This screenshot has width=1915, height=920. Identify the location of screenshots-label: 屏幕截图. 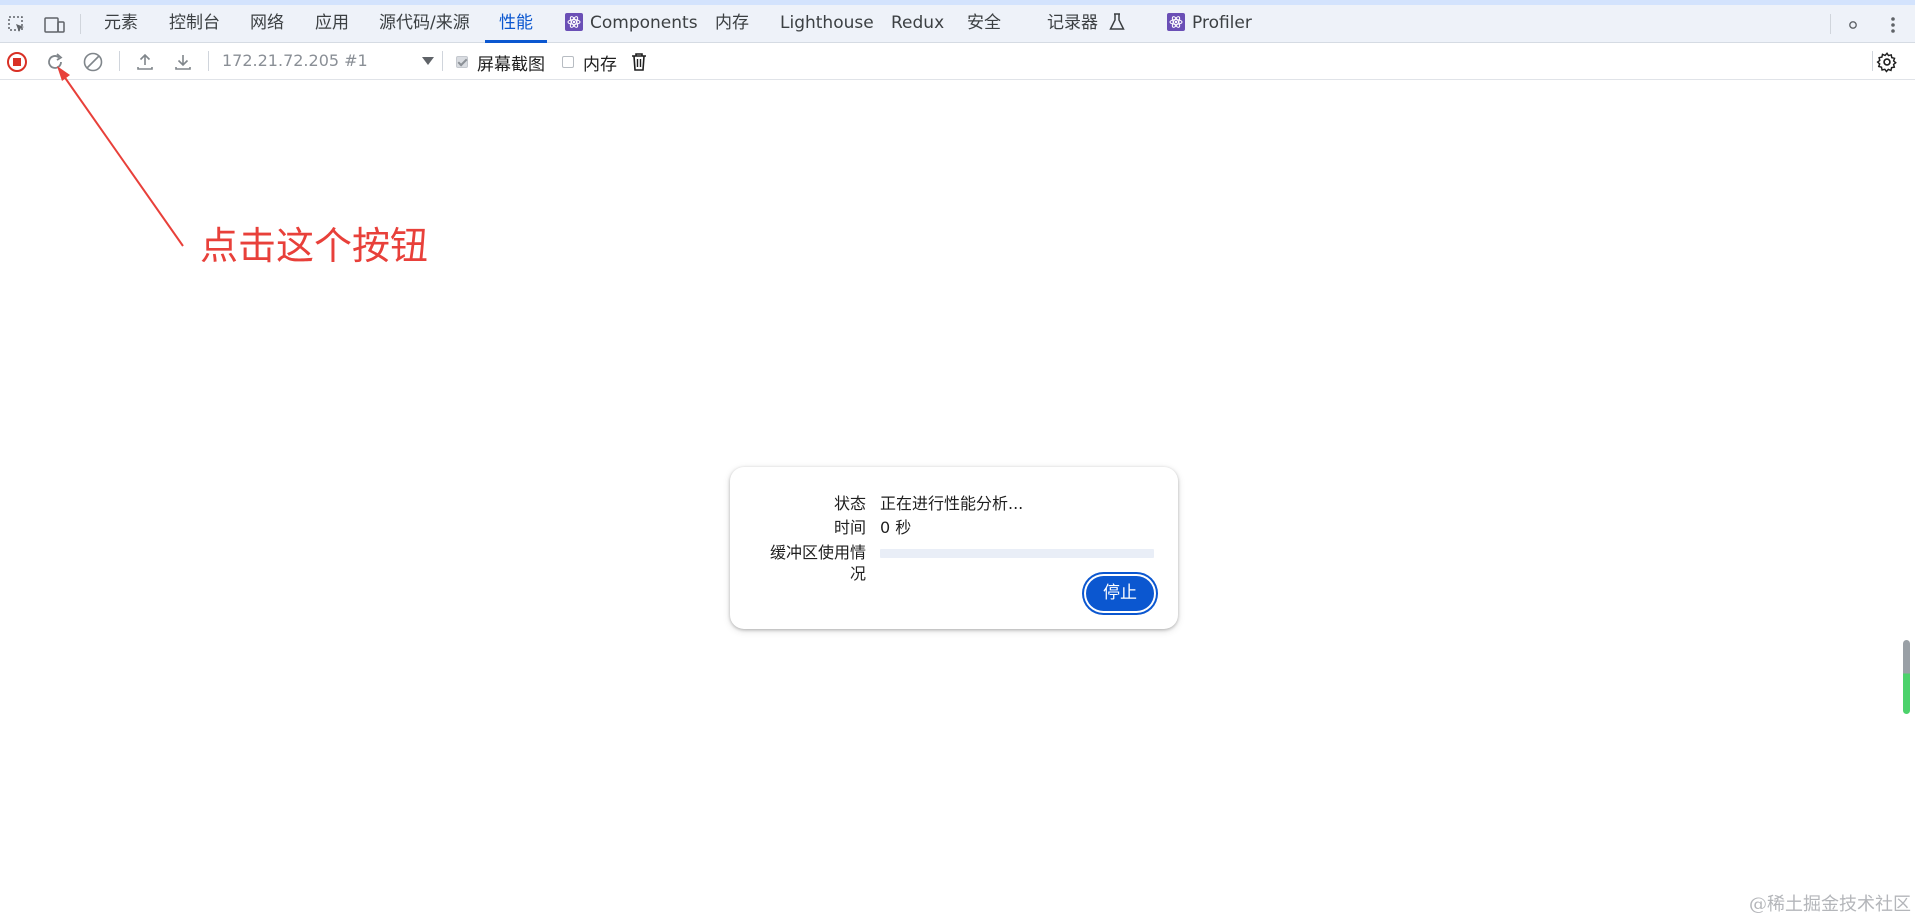
(511, 64).